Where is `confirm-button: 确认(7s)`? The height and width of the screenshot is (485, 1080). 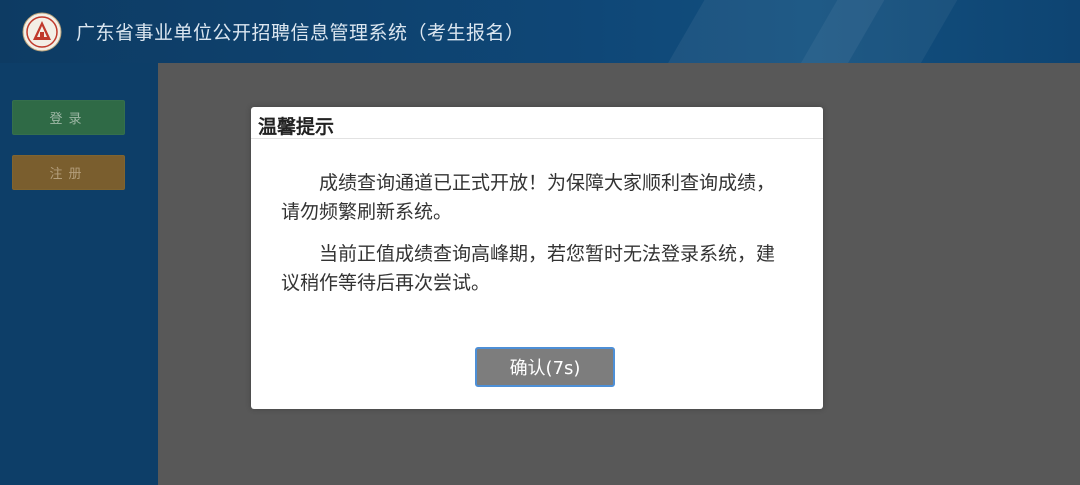
confirm-button: 确认(7s) is located at coordinates (545, 367).